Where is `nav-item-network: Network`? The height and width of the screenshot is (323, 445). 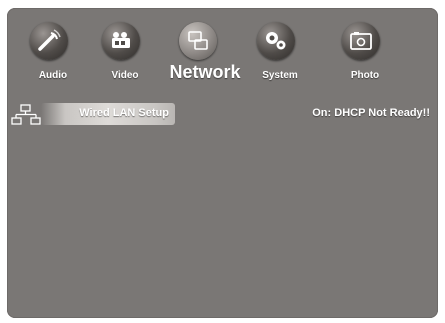 nav-item-network: Network is located at coordinates (205, 50).